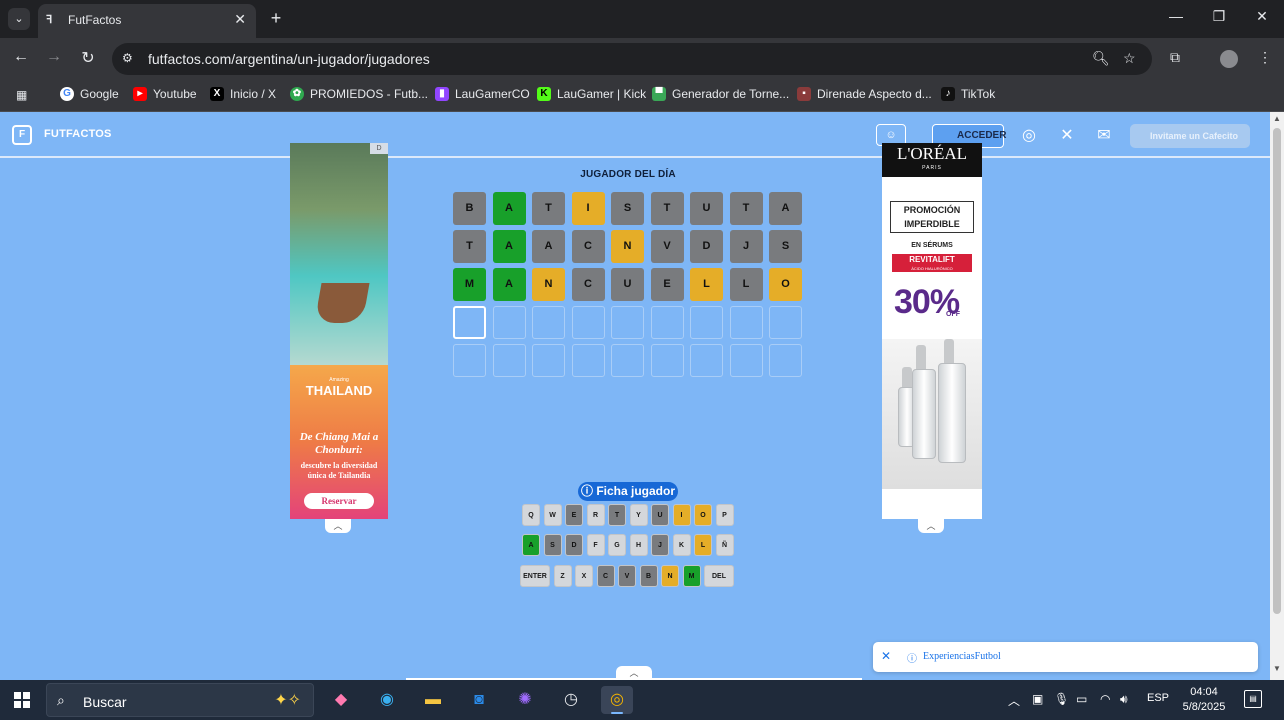 This screenshot has width=1284, height=720. What do you see at coordinates (1105, 699) in the screenshot?
I see `wifi-icon: ◠` at bounding box center [1105, 699].